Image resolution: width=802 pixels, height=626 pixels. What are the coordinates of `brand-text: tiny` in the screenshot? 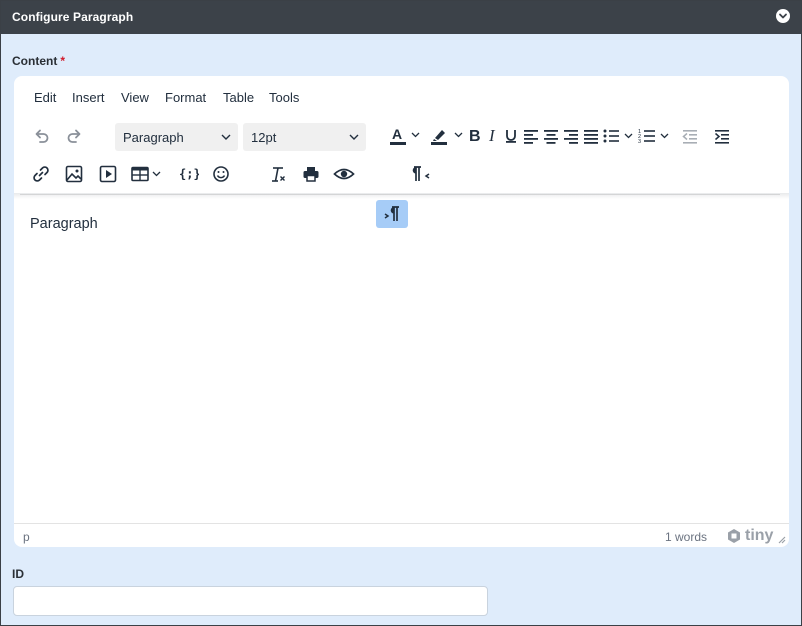 It's located at (759, 535).